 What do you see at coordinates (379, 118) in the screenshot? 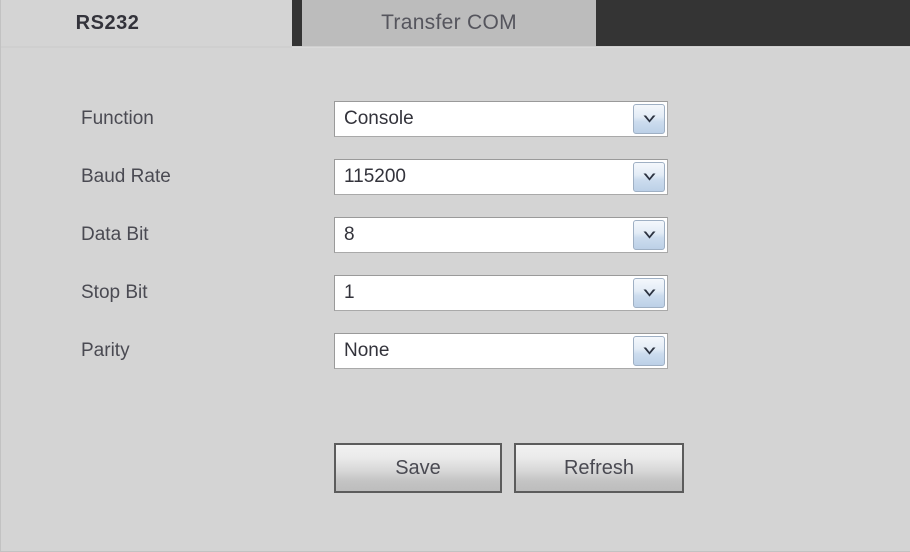
I see `select-function-value: Console` at bounding box center [379, 118].